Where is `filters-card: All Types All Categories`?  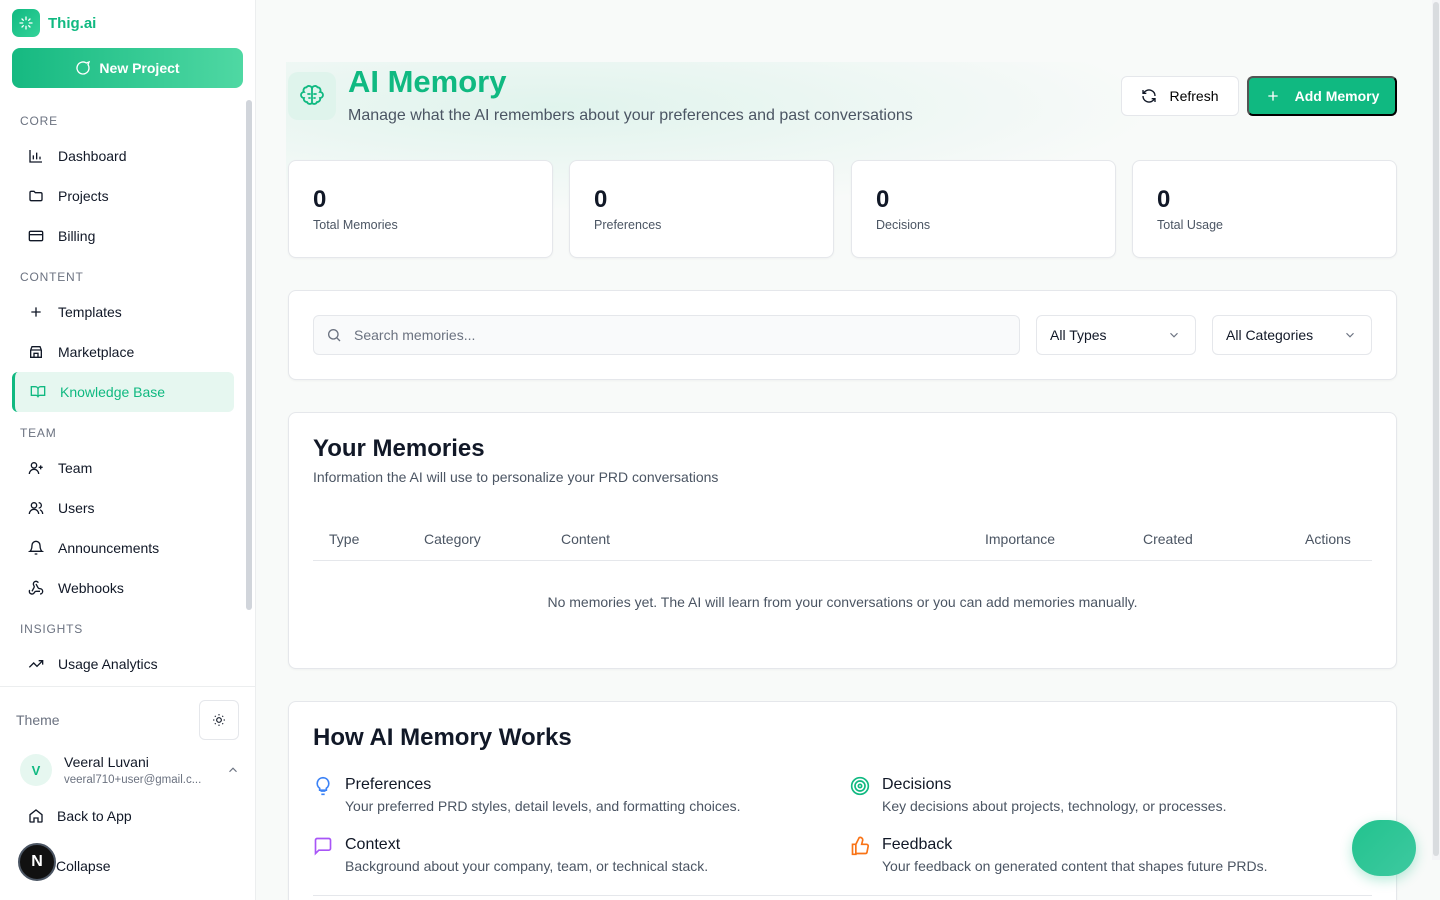 filters-card: All Types All Categories is located at coordinates (842, 335).